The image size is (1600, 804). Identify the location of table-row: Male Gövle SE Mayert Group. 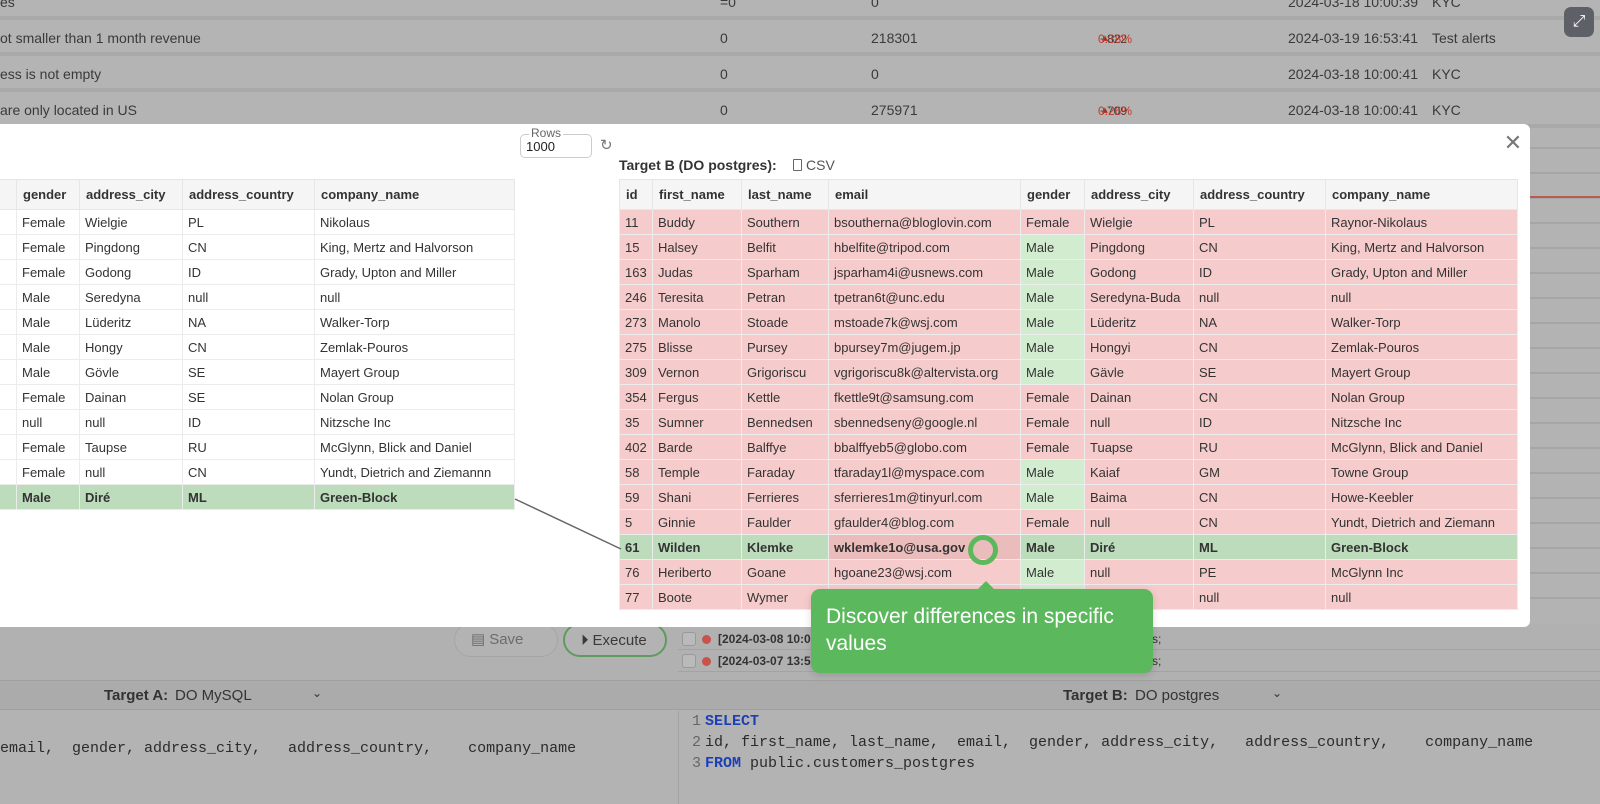
(257, 372).